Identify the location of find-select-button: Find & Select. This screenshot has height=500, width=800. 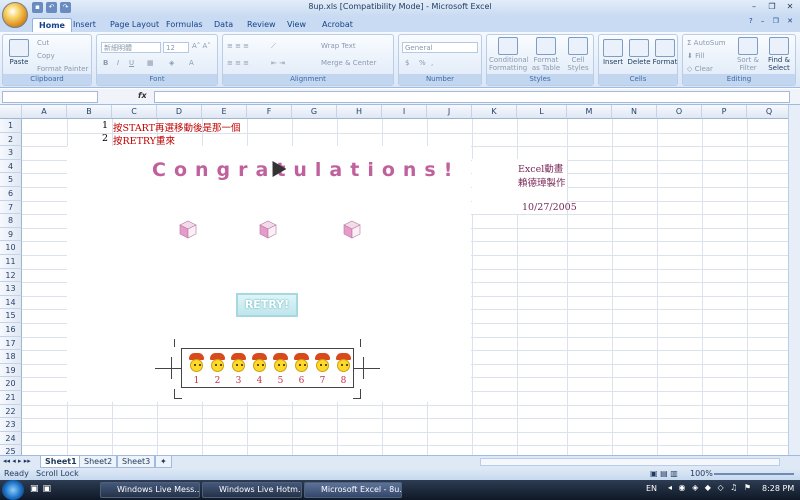
(779, 54).